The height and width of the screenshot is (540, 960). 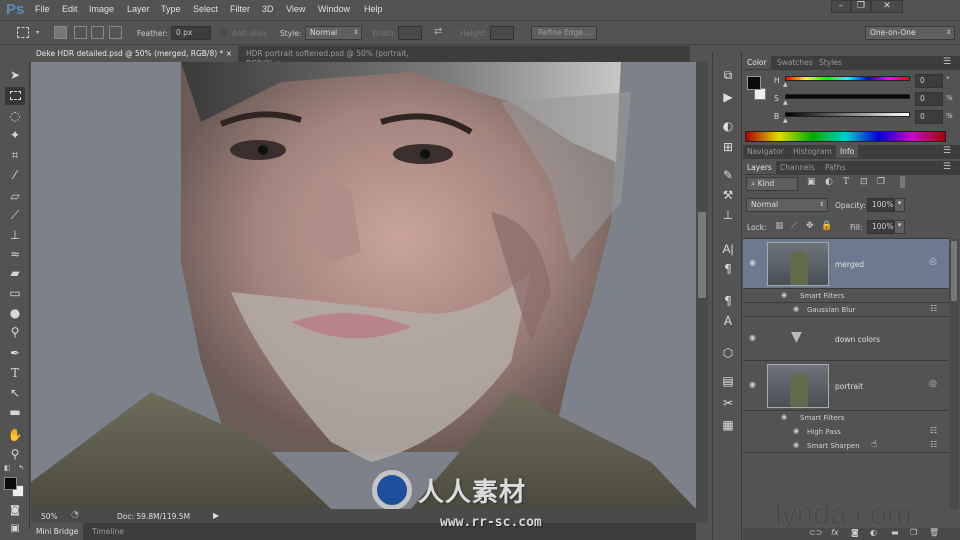 What do you see at coordinates (23, 32) in the screenshot?
I see `rect-marquee-preset-icon` at bounding box center [23, 32].